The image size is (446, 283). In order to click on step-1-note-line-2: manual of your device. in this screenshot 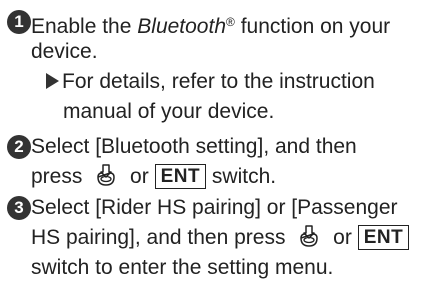, I will do `click(169, 111)`.